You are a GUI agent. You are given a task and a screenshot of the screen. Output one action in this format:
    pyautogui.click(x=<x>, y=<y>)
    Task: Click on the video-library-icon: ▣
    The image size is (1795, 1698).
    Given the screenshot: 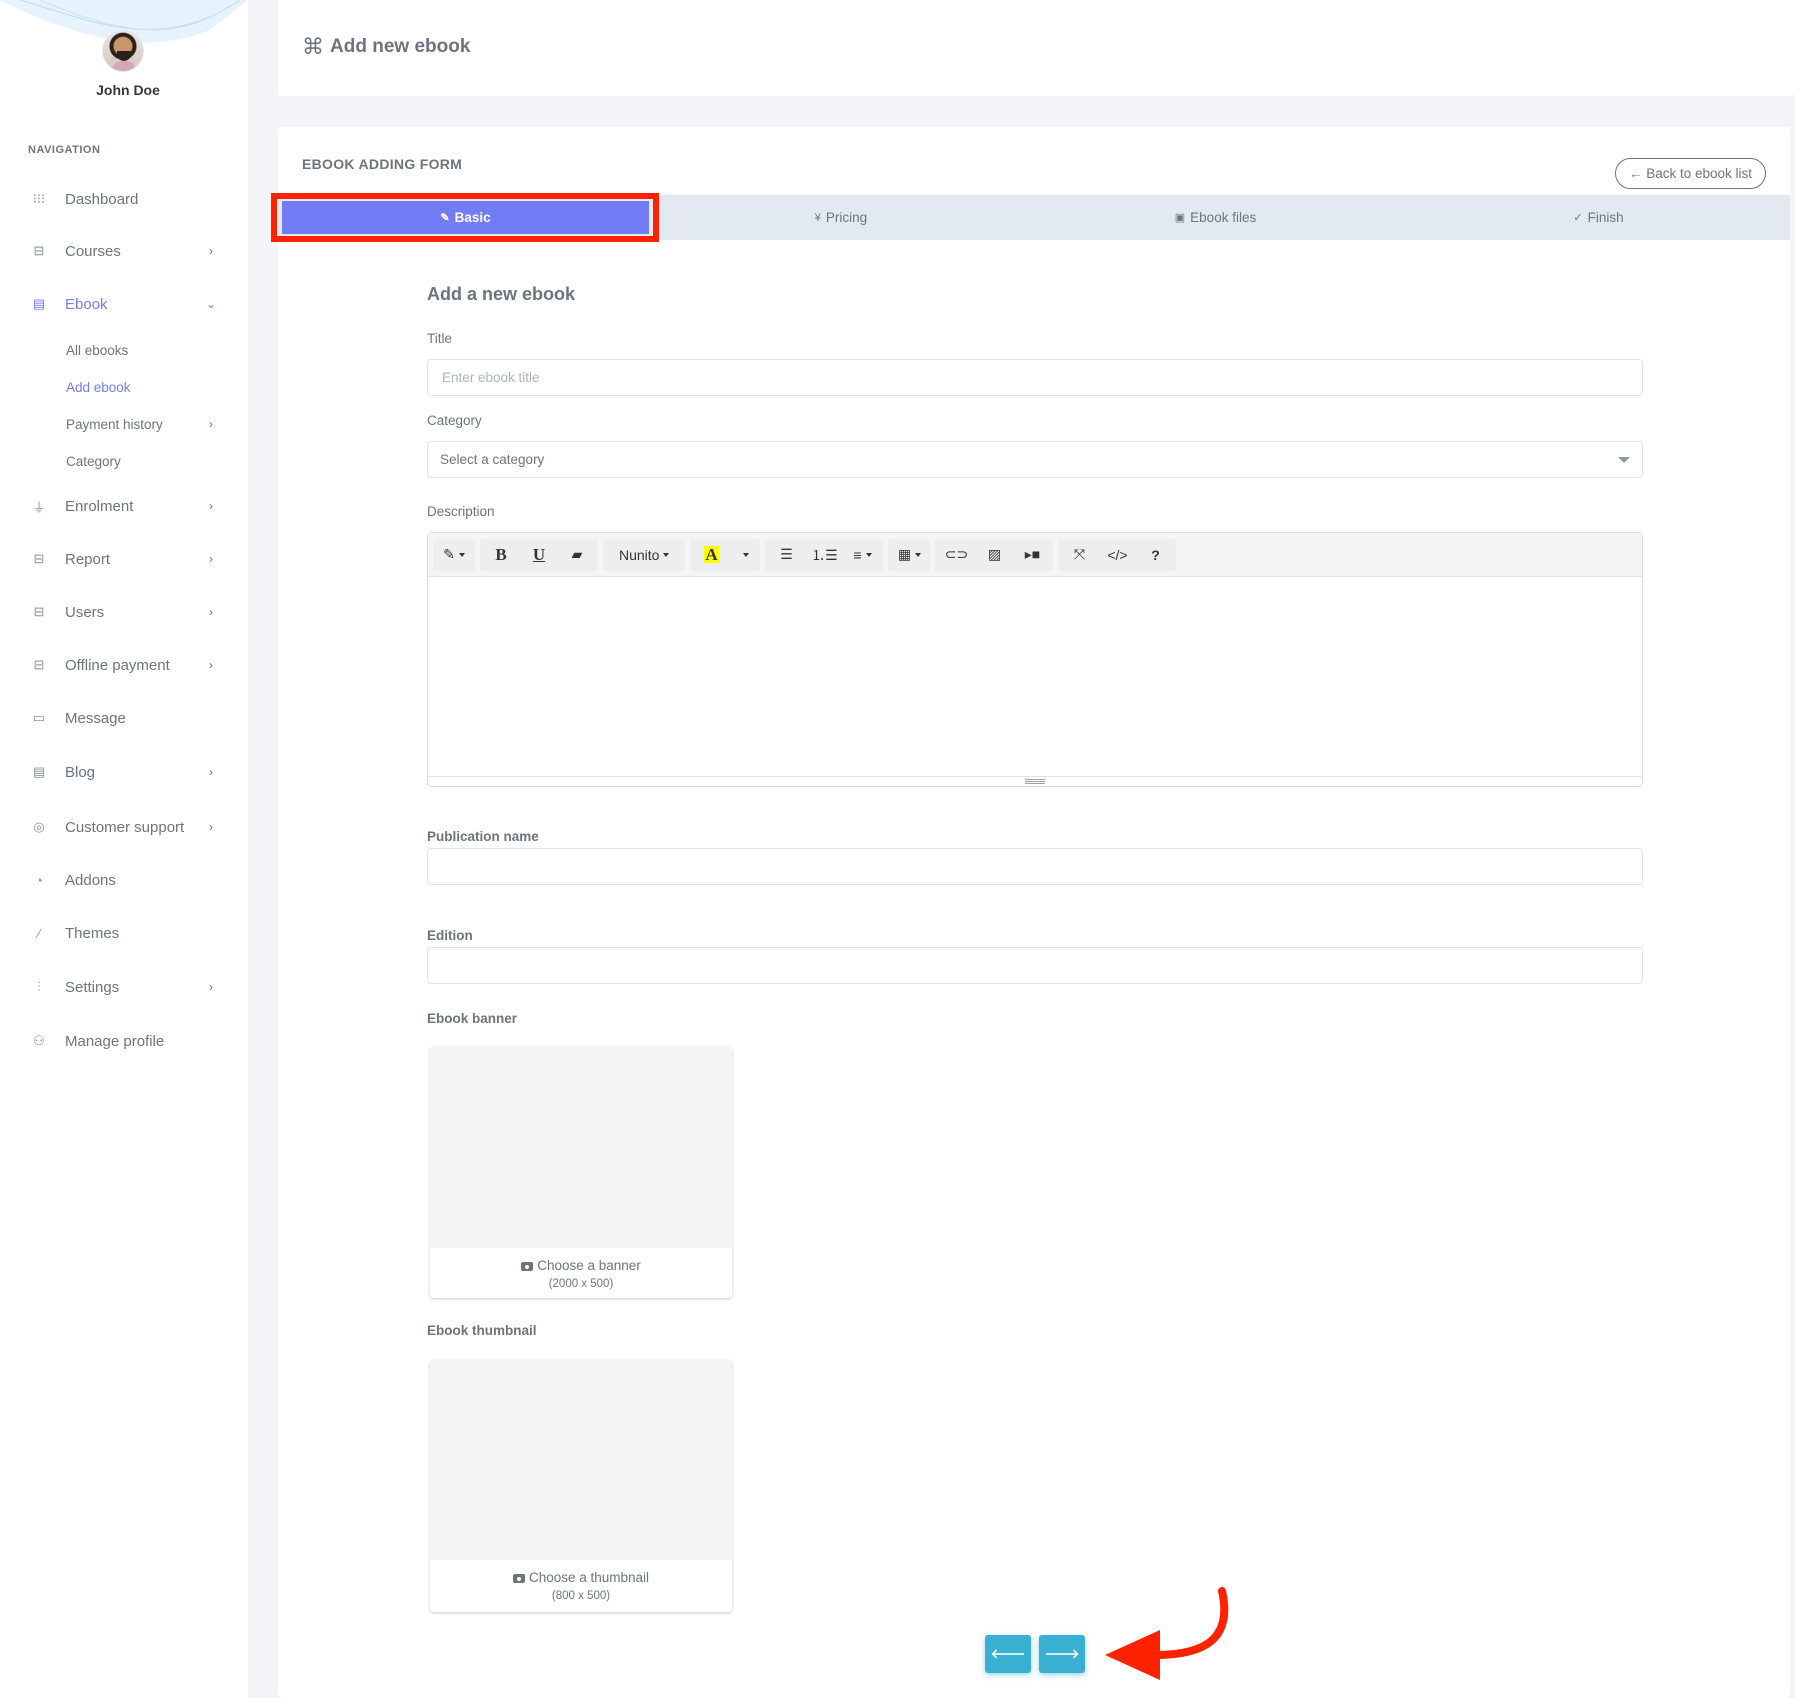 What is the action you would take?
    pyautogui.click(x=1180, y=218)
    